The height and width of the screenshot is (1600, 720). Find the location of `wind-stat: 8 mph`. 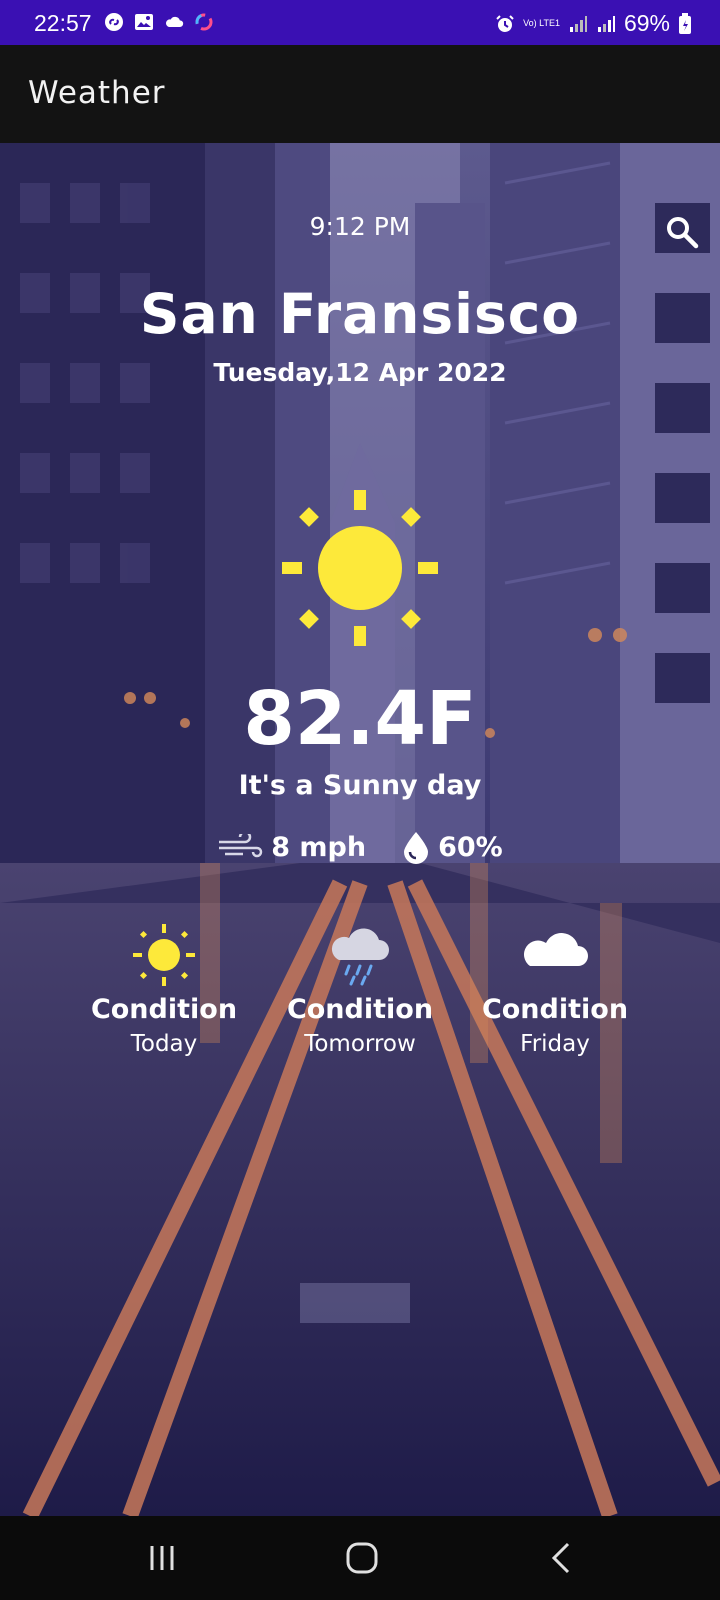

wind-stat: 8 mph is located at coordinates (291, 847).